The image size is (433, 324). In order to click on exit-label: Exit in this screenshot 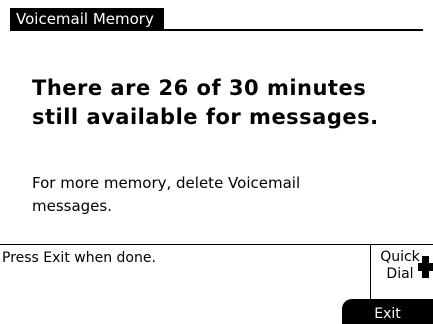, I will do `click(387, 314)`.